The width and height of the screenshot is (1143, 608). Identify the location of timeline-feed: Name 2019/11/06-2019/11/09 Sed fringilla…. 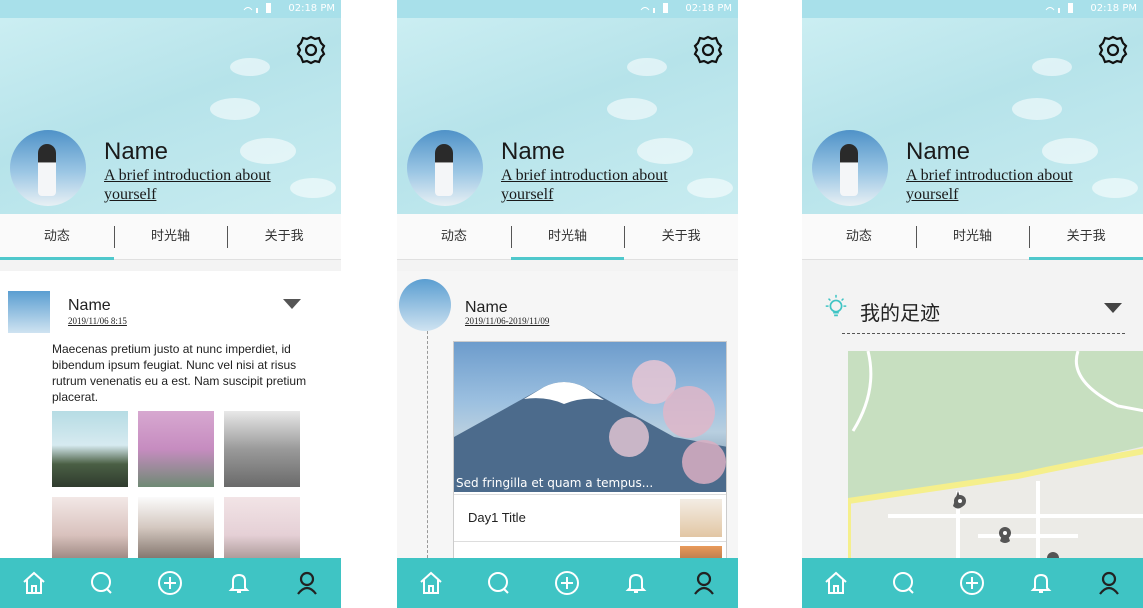
(567, 409).